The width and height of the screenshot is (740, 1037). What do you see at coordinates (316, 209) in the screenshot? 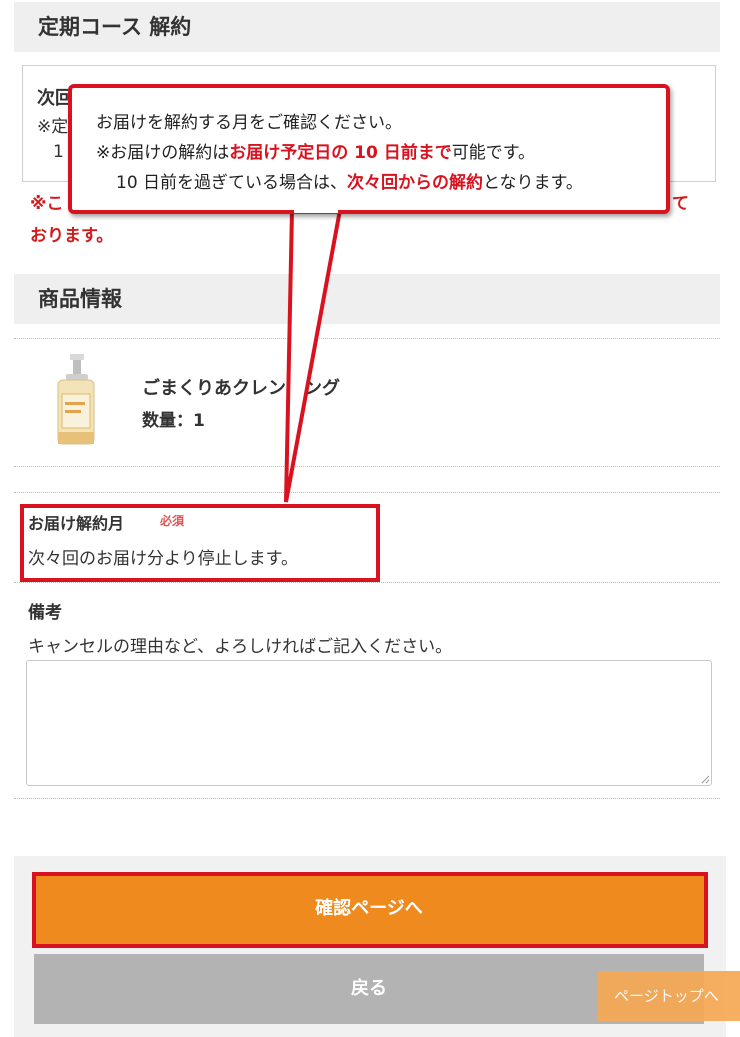
I see `callout-pointer-mask` at bounding box center [316, 209].